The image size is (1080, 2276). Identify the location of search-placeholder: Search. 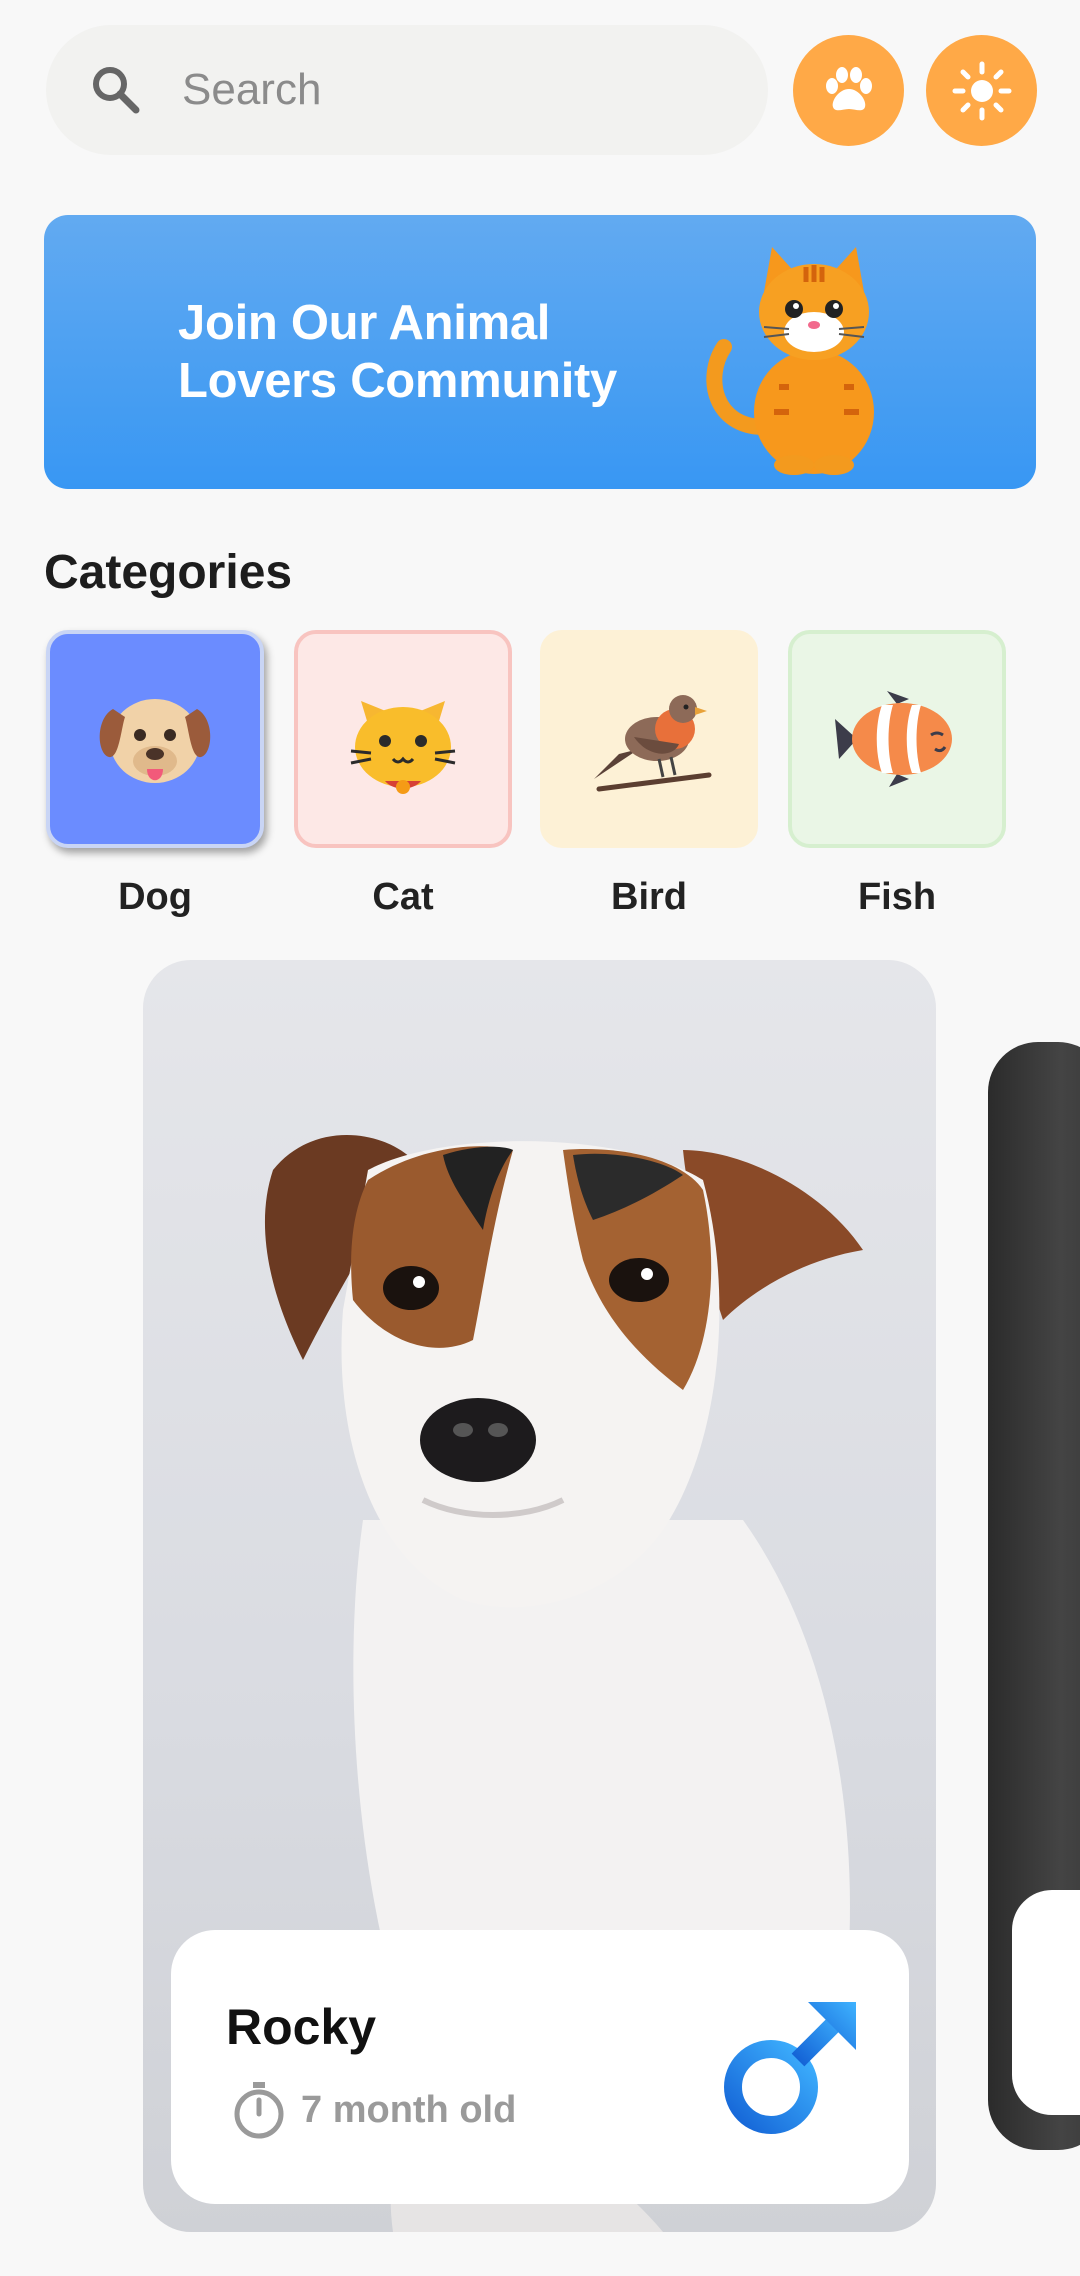
(251, 90).